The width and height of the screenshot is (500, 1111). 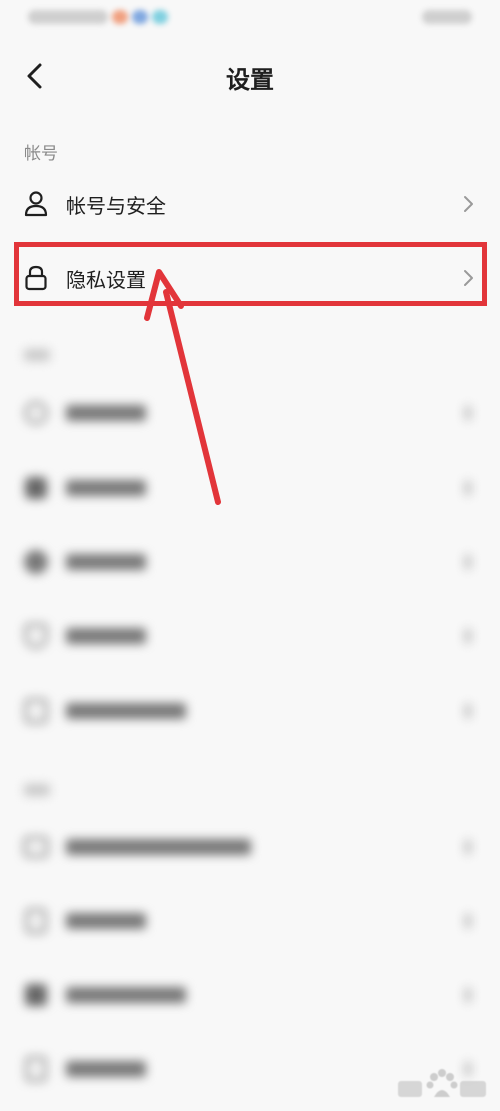 What do you see at coordinates (440, 1085) in the screenshot?
I see `watermark-logo` at bounding box center [440, 1085].